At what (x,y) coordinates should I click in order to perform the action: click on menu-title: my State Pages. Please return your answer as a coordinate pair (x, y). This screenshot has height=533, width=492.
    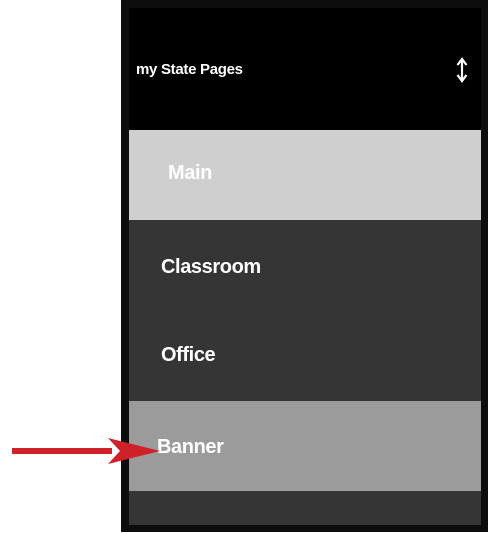
    Looking at the image, I should click on (189, 69).